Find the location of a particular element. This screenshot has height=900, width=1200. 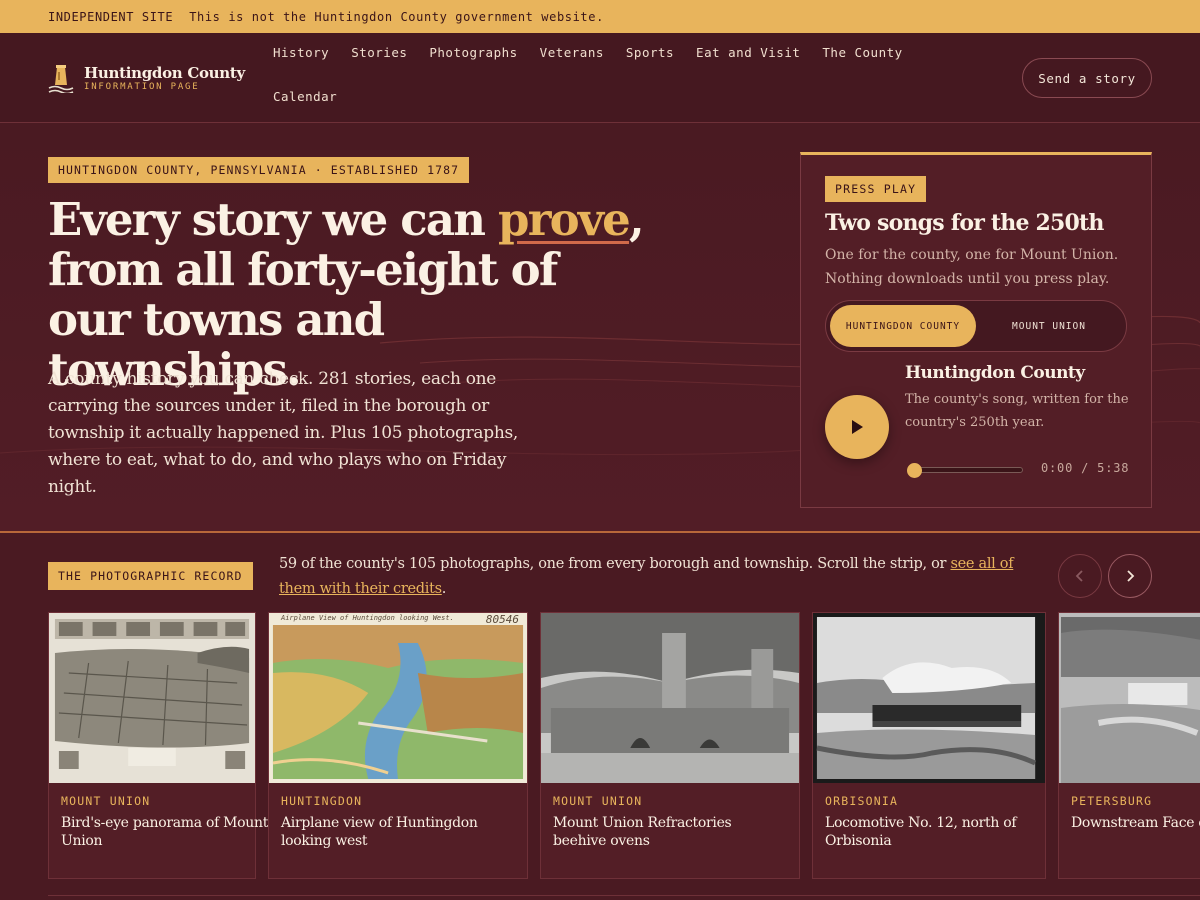

postcard-number: 80546 is located at coordinates (502, 619).